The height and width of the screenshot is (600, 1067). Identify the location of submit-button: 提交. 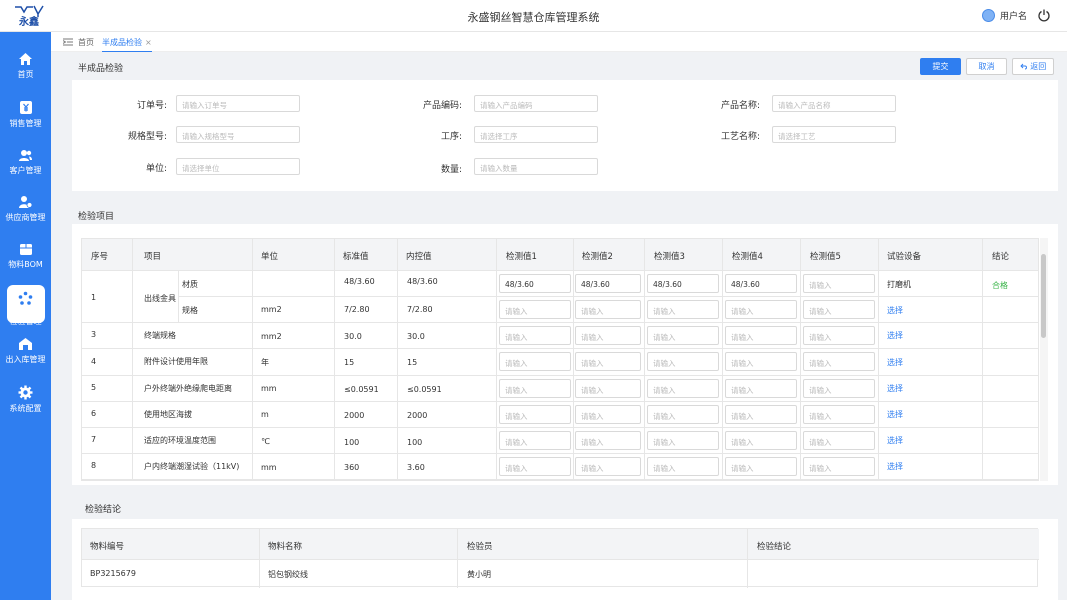
(940, 66).